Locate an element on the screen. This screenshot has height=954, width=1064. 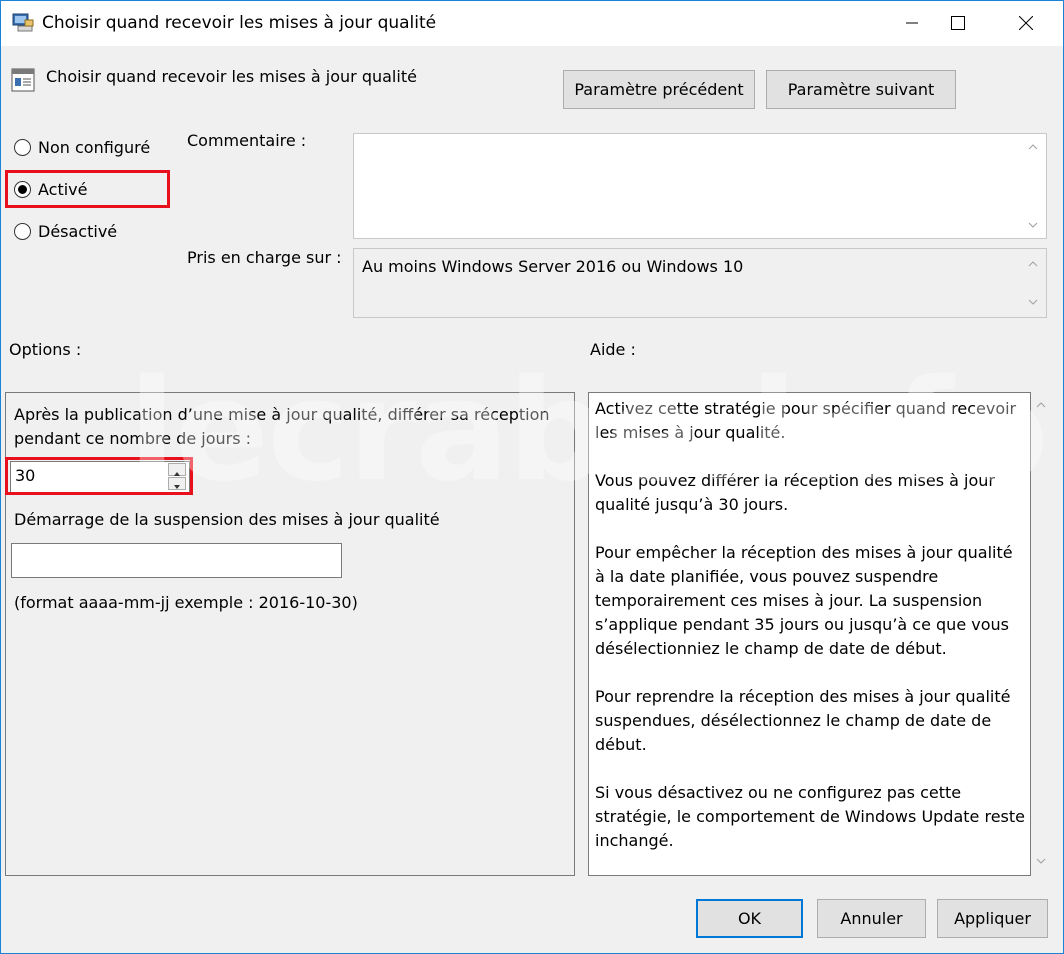
help-scrollbar is located at coordinates (1040, 634).